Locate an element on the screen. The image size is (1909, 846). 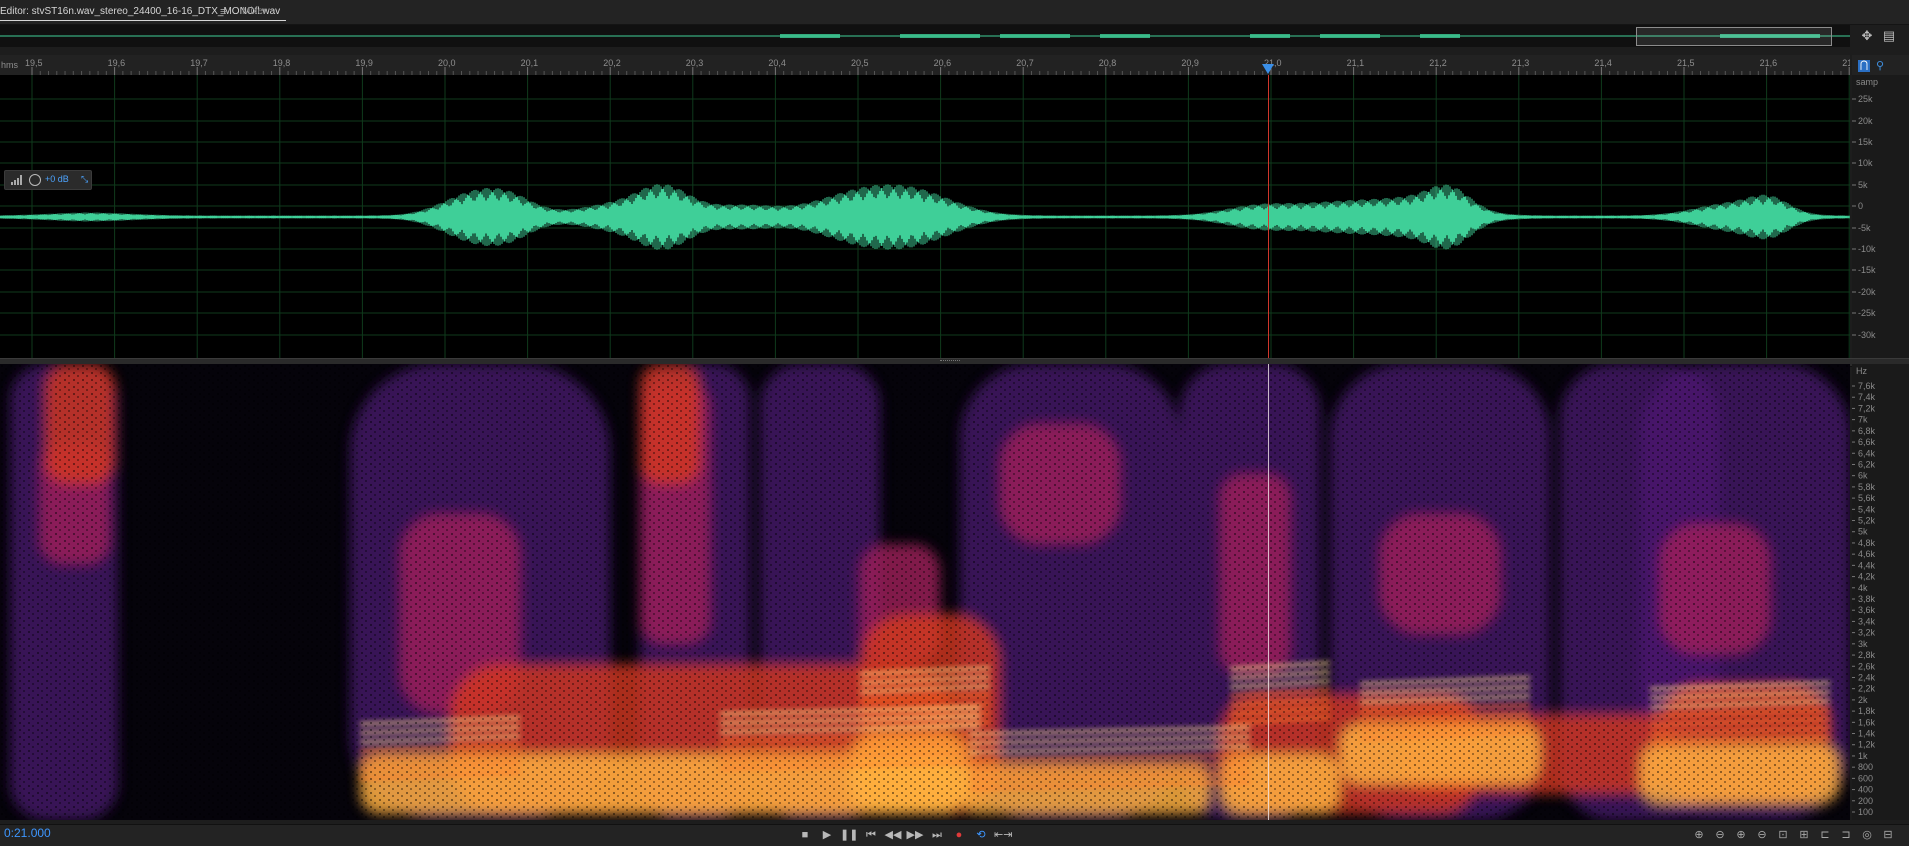
frequency-label: 4k is located at coordinates (1863, 588).